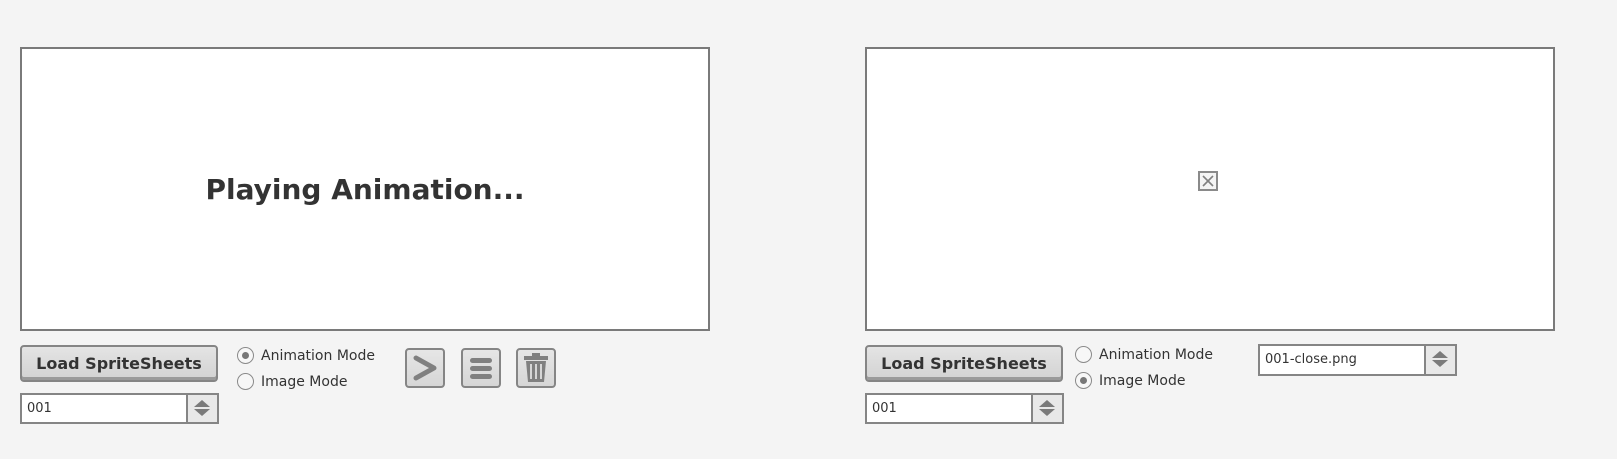  I want to click on list-button, so click(481, 368).